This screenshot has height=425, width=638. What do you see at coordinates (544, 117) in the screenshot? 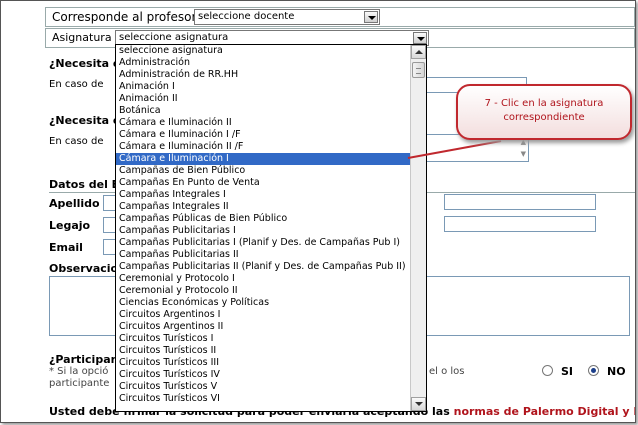
I see `callout-line-2: correspondiente` at bounding box center [544, 117].